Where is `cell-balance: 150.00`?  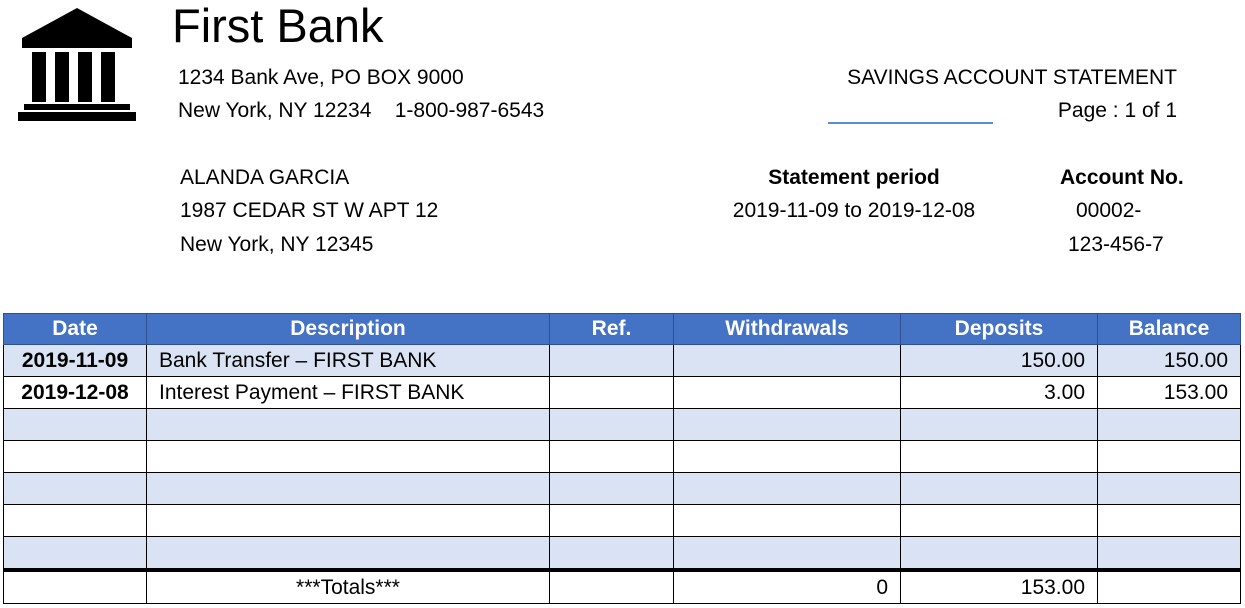
cell-balance: 150.00 is located at coordinates (1169, 360).